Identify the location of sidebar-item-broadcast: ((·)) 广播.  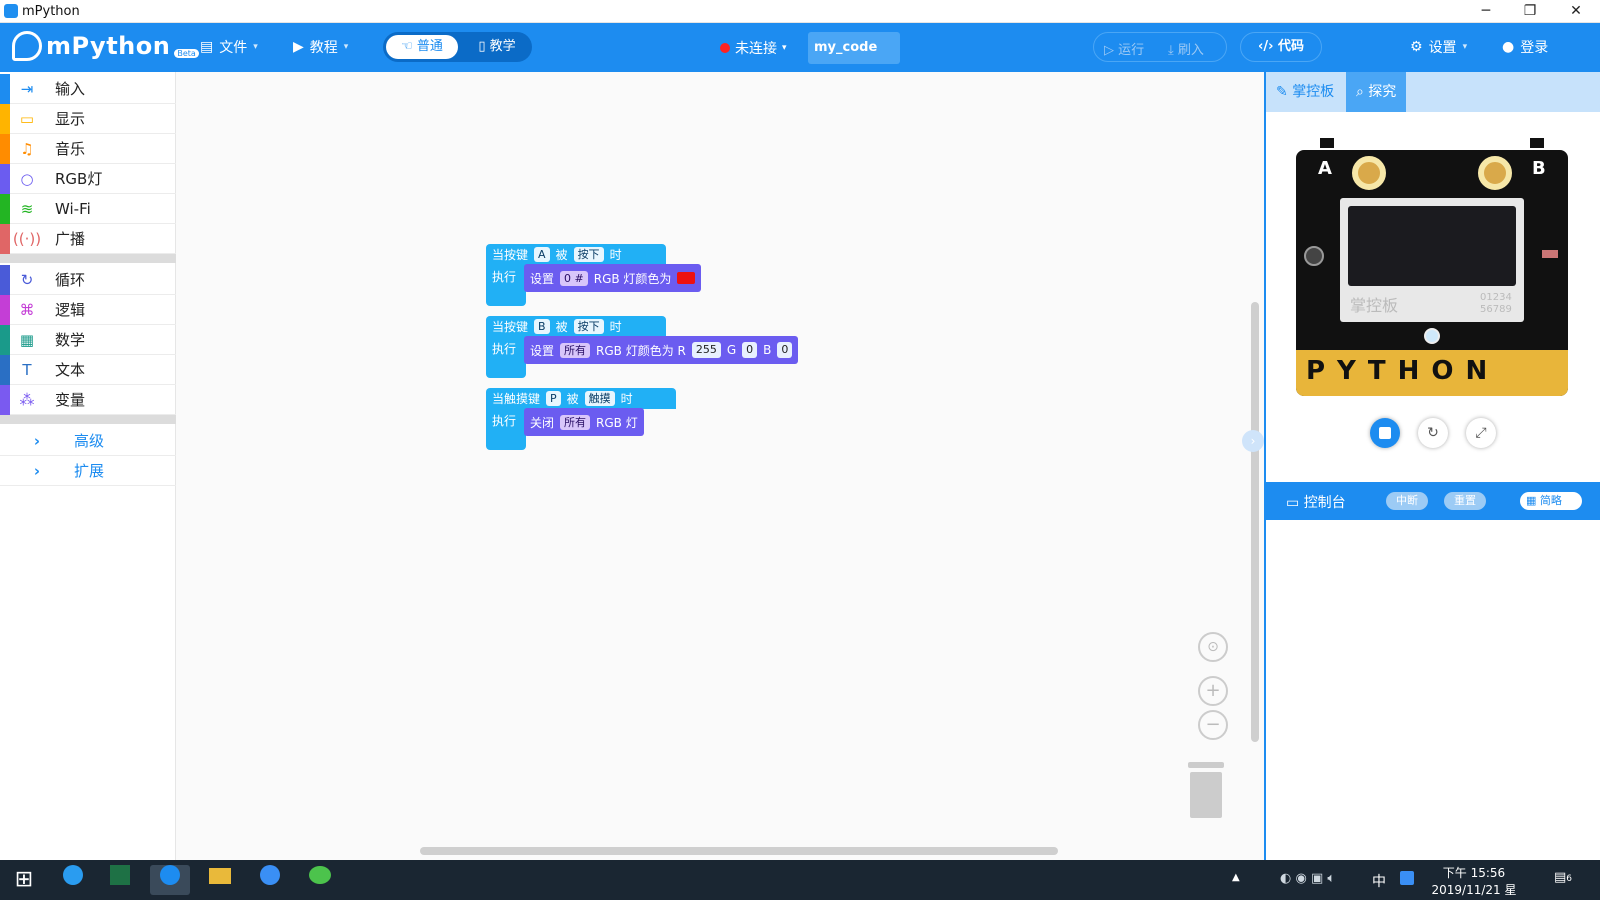
(88, 238).